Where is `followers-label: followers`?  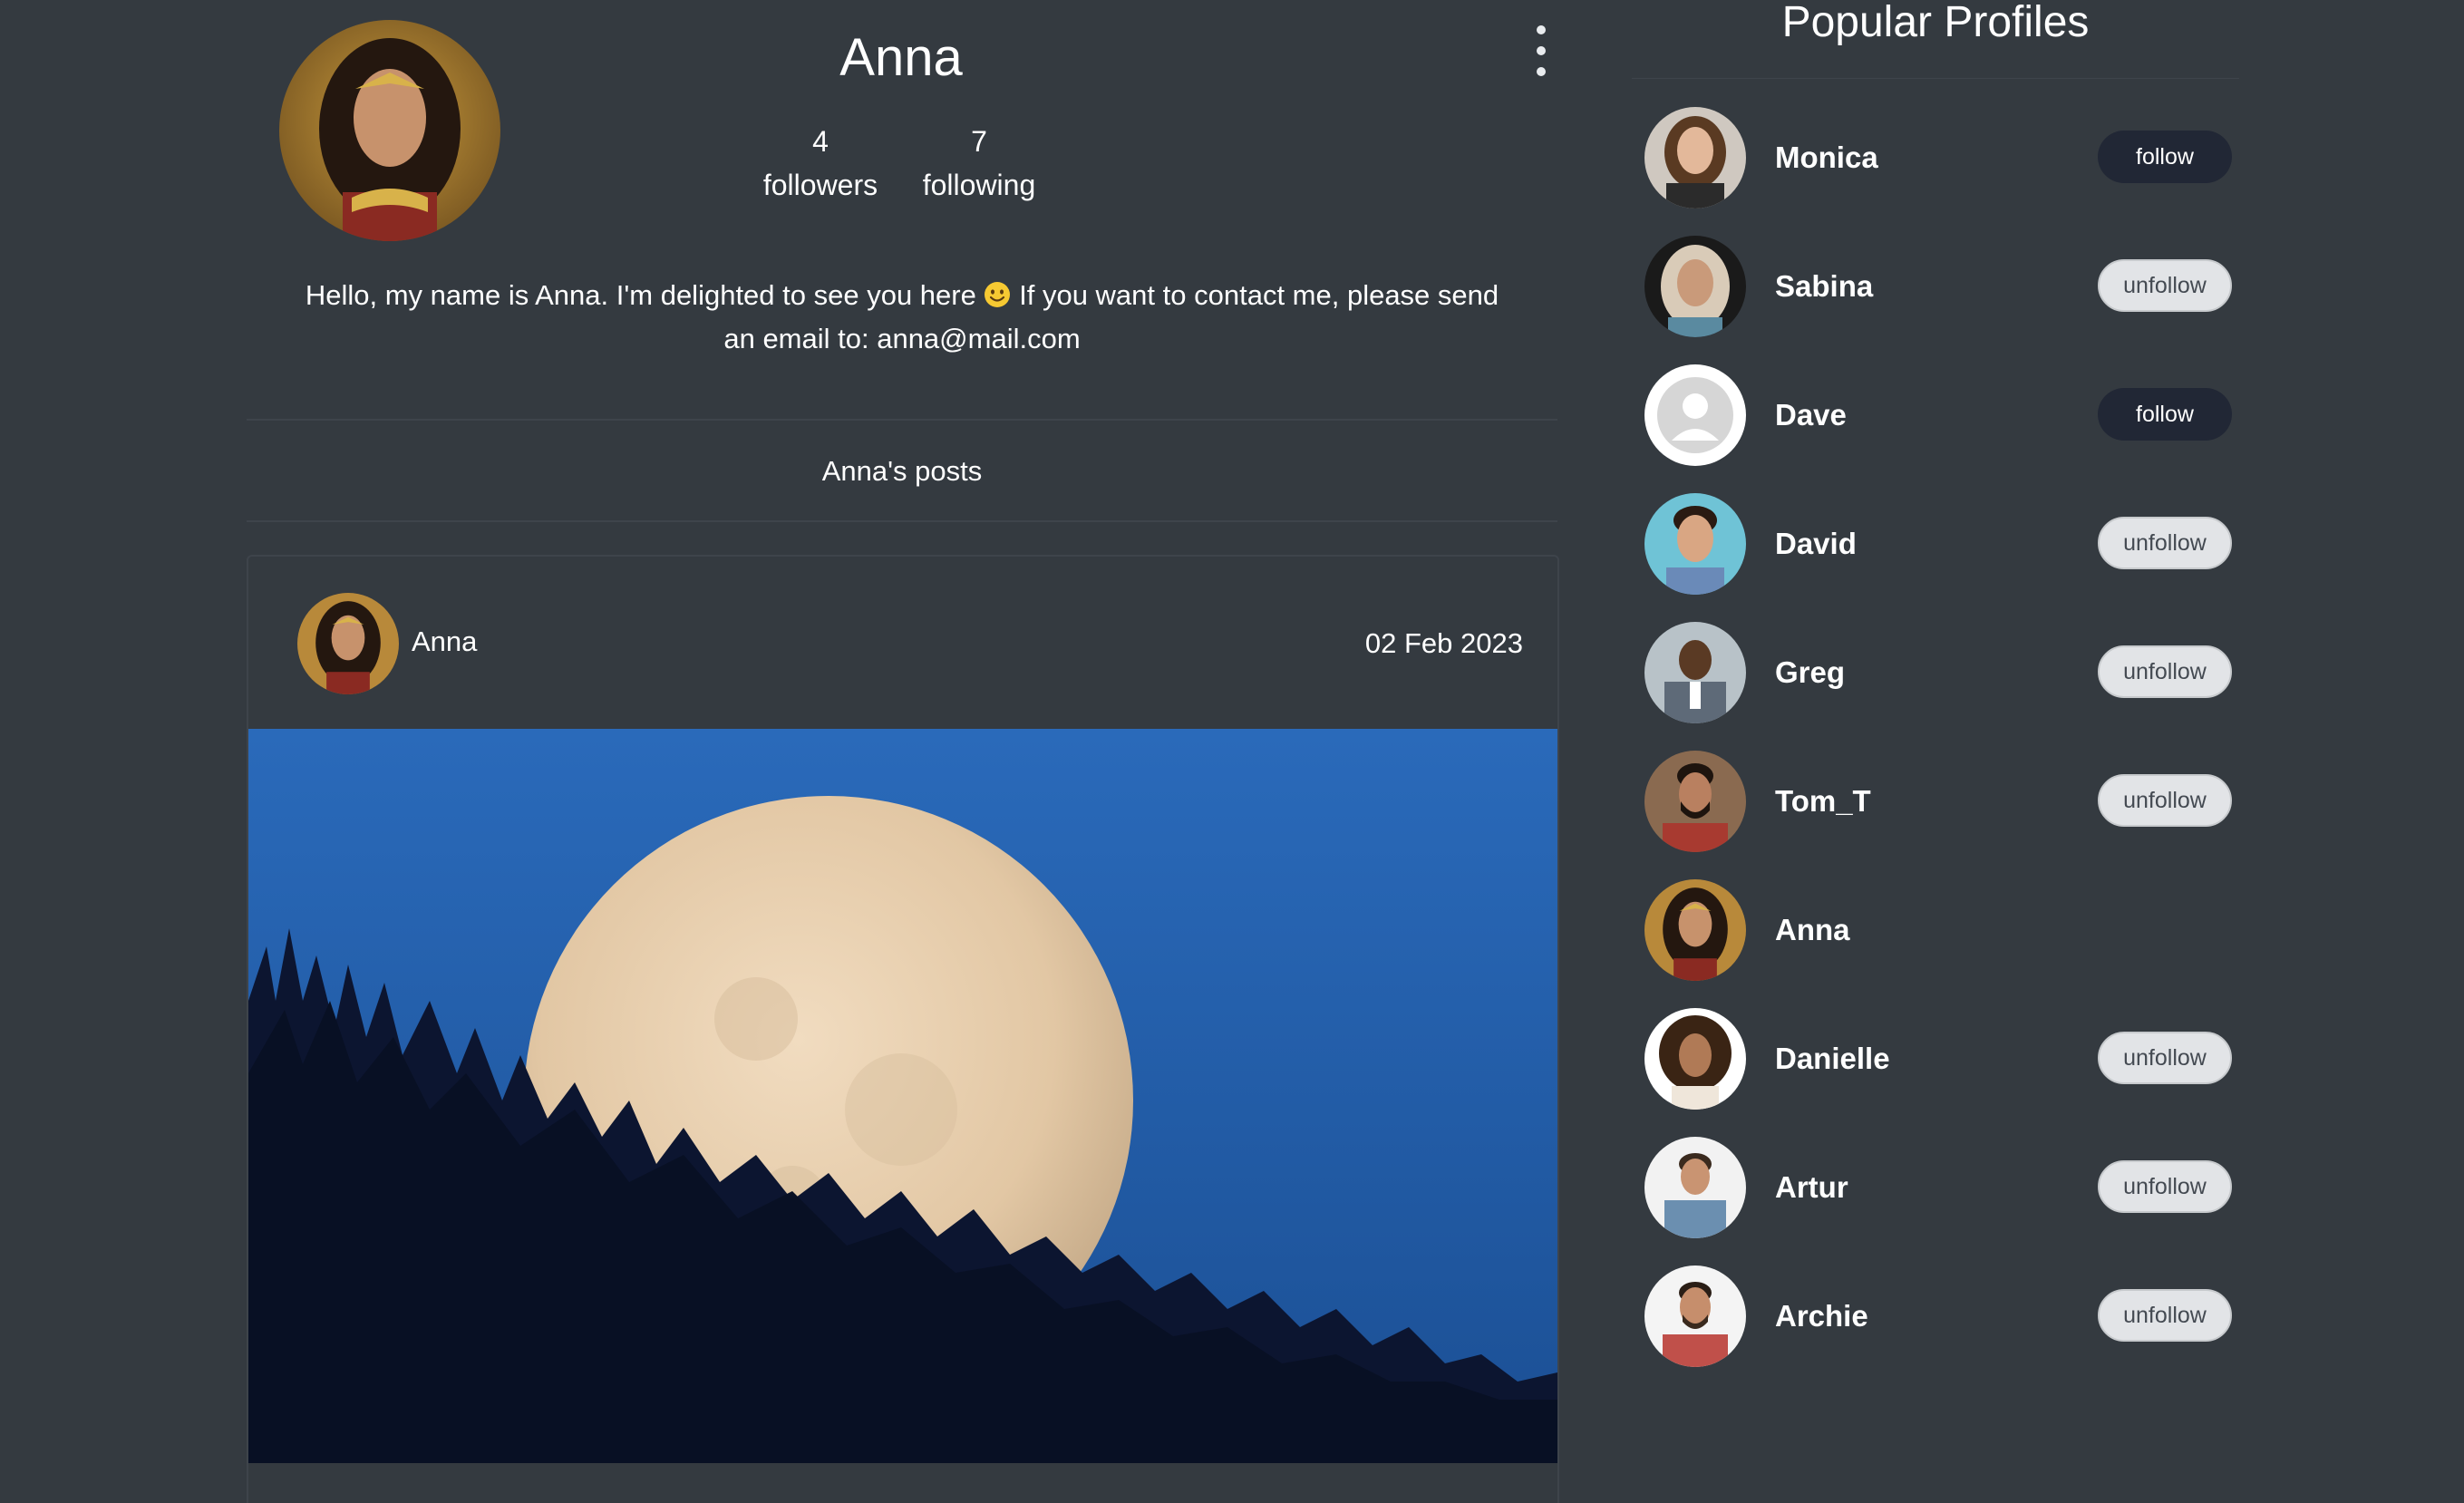 followers-label: followers is located at coordinates (820, 185).